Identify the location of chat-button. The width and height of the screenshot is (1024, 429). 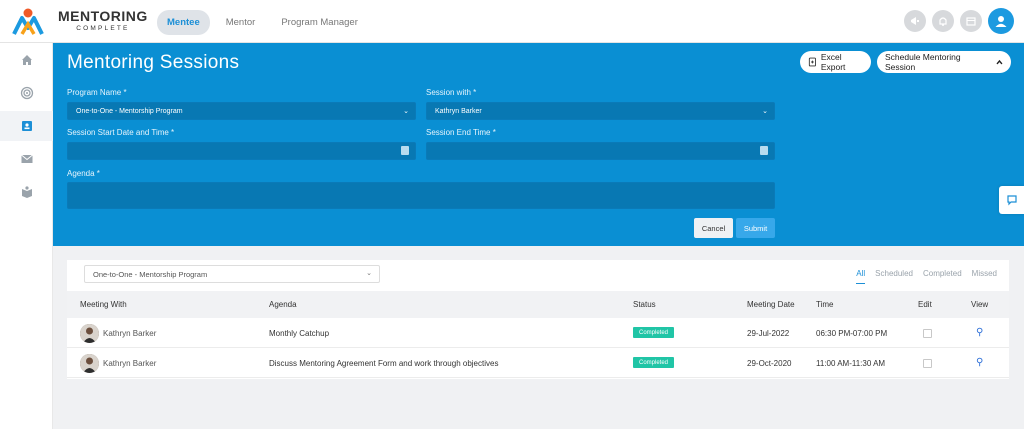
(1011, 200).